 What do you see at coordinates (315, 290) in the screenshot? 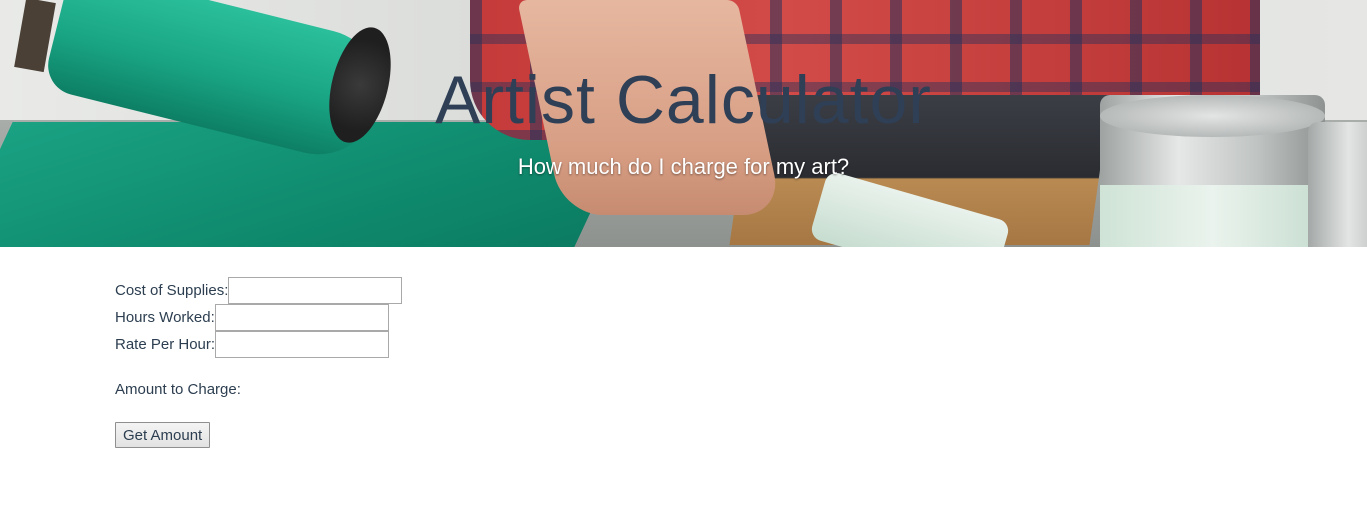
I see `supplies-input` at bounding box center [315, 290].